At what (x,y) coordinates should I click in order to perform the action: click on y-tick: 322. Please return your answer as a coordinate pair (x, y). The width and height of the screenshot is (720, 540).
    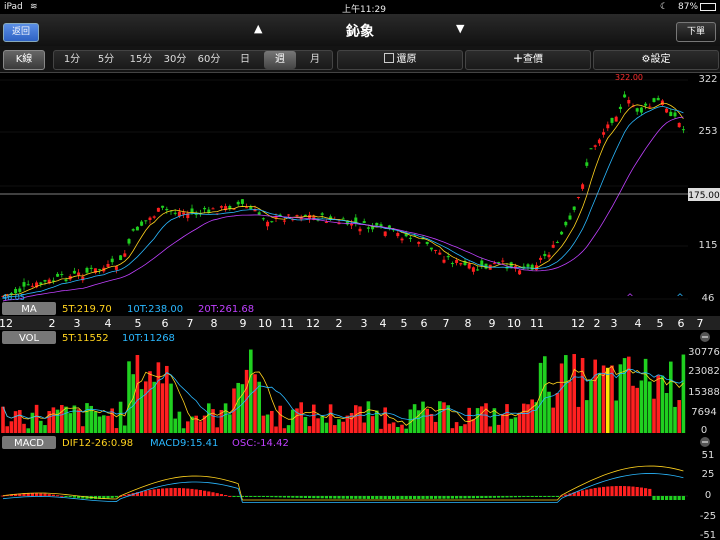
    Looking at the image, I should click on (707, 79).